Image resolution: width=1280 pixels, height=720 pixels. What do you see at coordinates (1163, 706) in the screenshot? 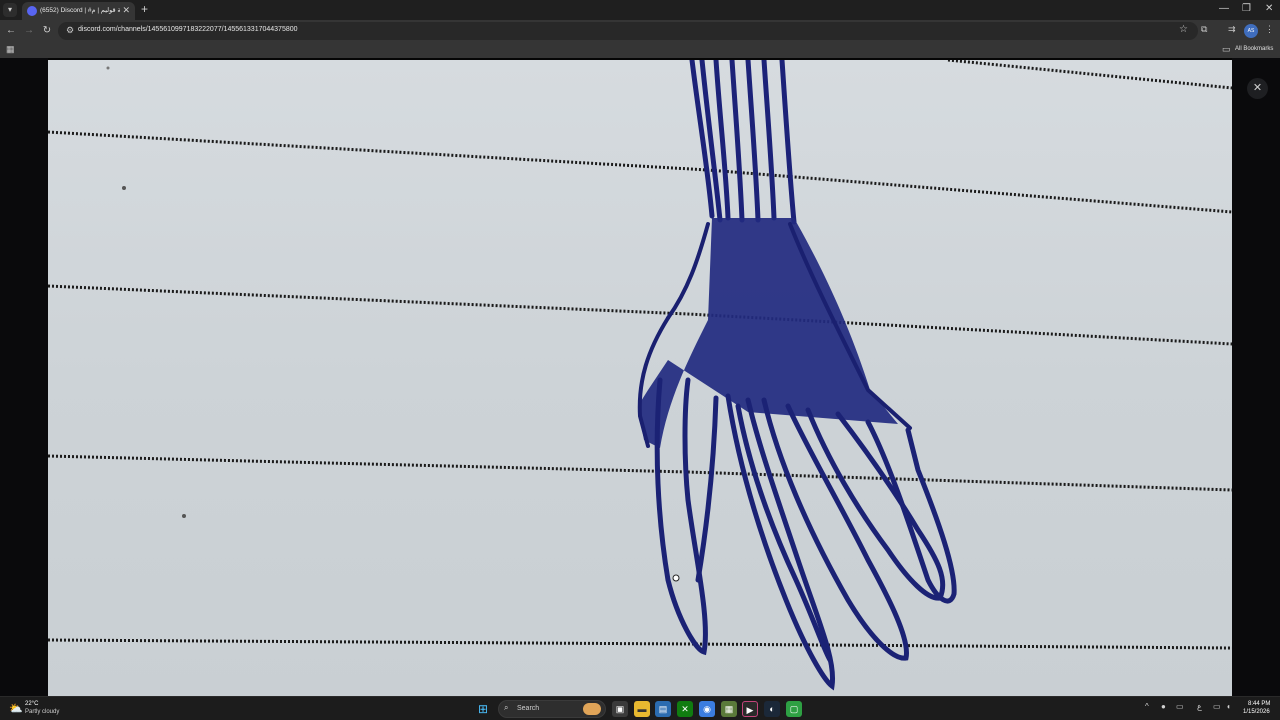
I see `microphone-icon: ●` at bounding box center [1163, 706].